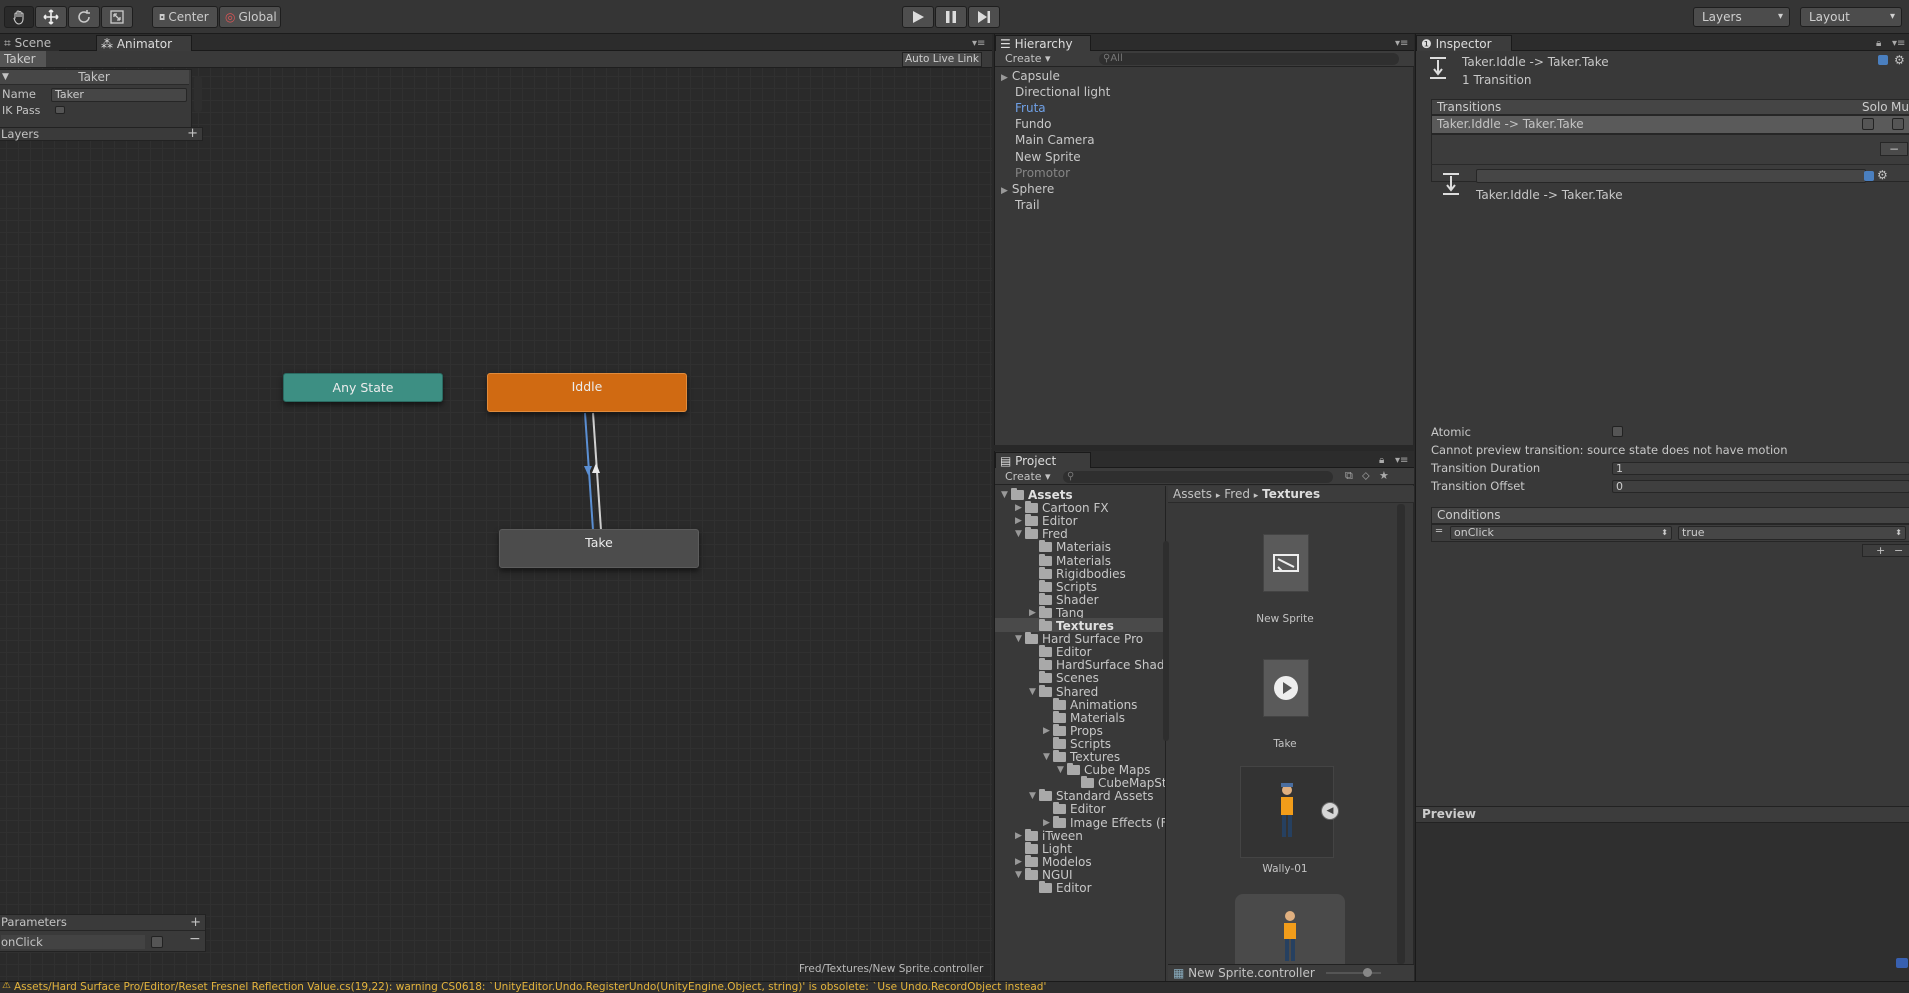  I want to click on transition-name-field, so click(1671, 176).